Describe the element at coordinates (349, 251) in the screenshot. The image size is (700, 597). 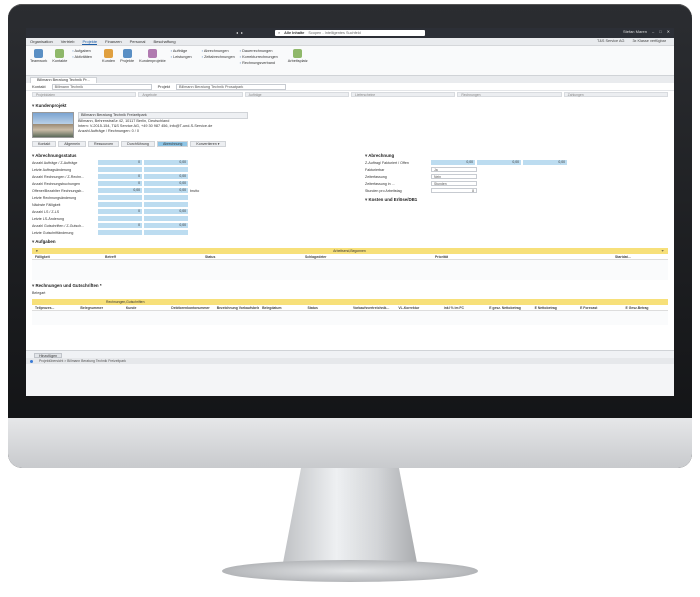
I see `aufgaben-filter: Arbeitsend,Begonnen` at that location.